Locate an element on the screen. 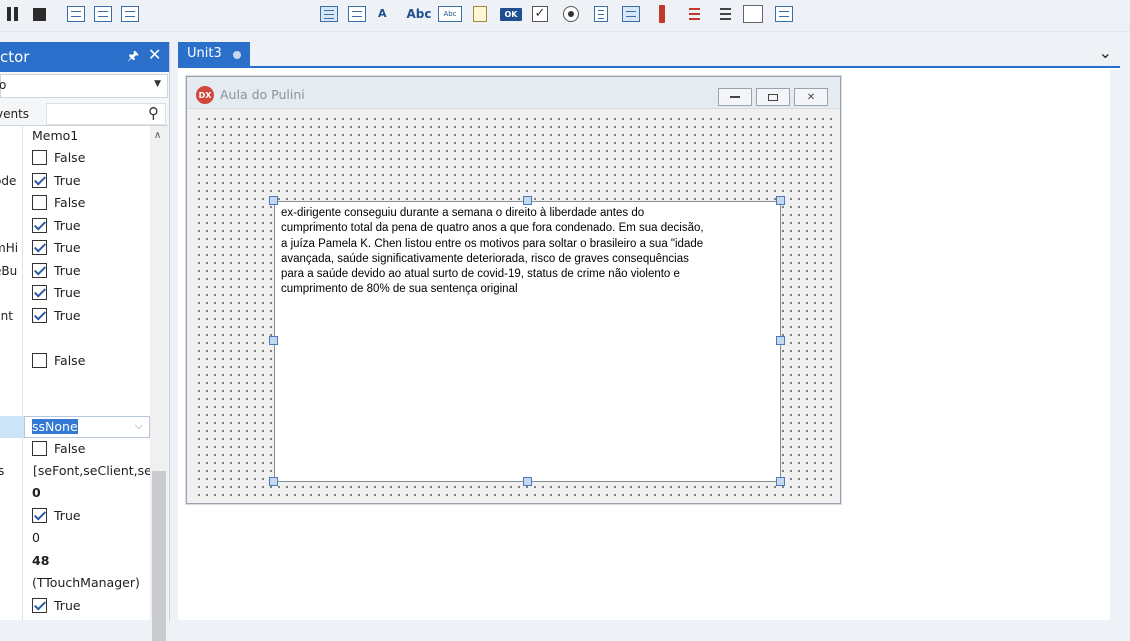  note-icon is located at coordinates (480, 14).